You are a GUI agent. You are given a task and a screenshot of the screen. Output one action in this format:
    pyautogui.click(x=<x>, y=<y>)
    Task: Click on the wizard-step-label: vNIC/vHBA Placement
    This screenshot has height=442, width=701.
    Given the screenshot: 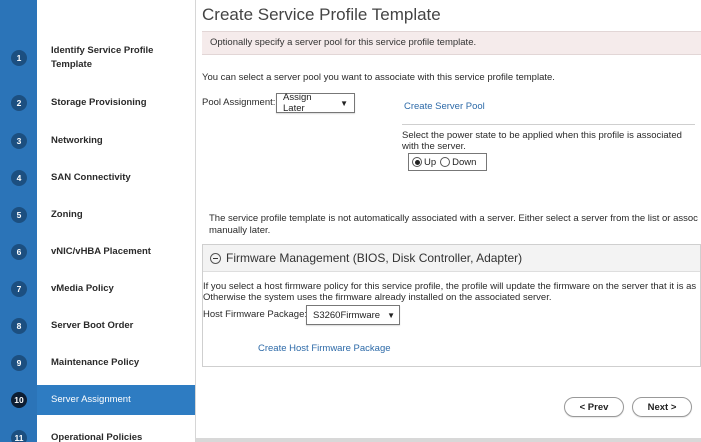 What is the action you would take?
    pyautogui.click(x=101, y=251)
    